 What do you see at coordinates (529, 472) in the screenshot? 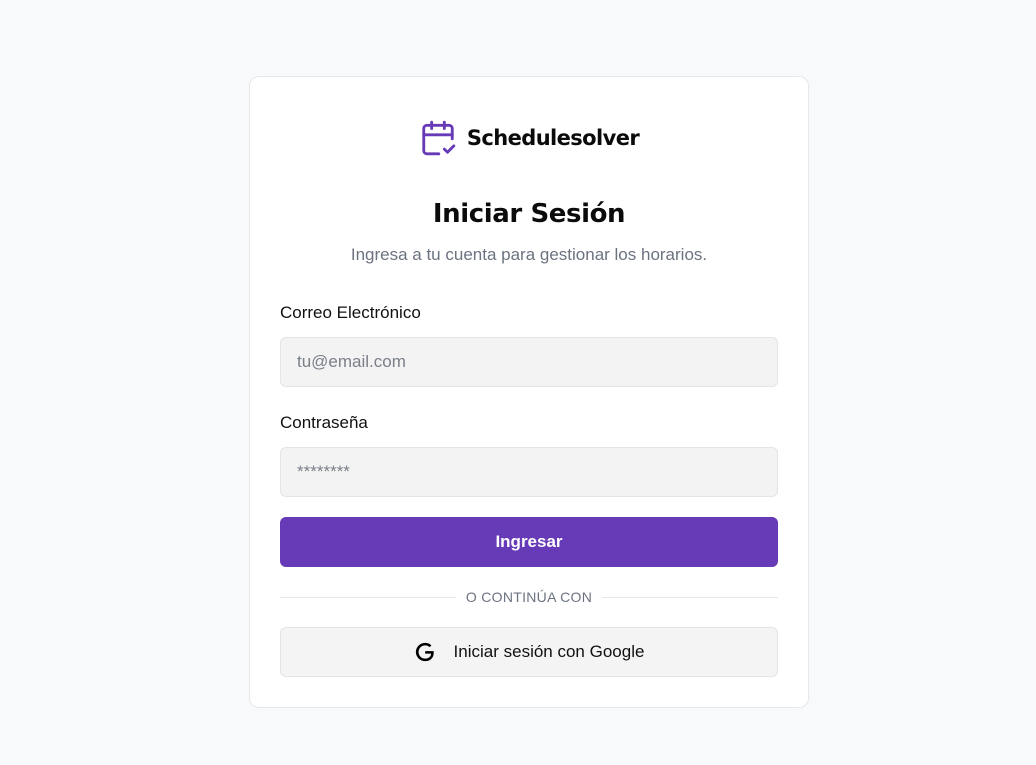
I see `password-field` at bounding box center [529, 472].